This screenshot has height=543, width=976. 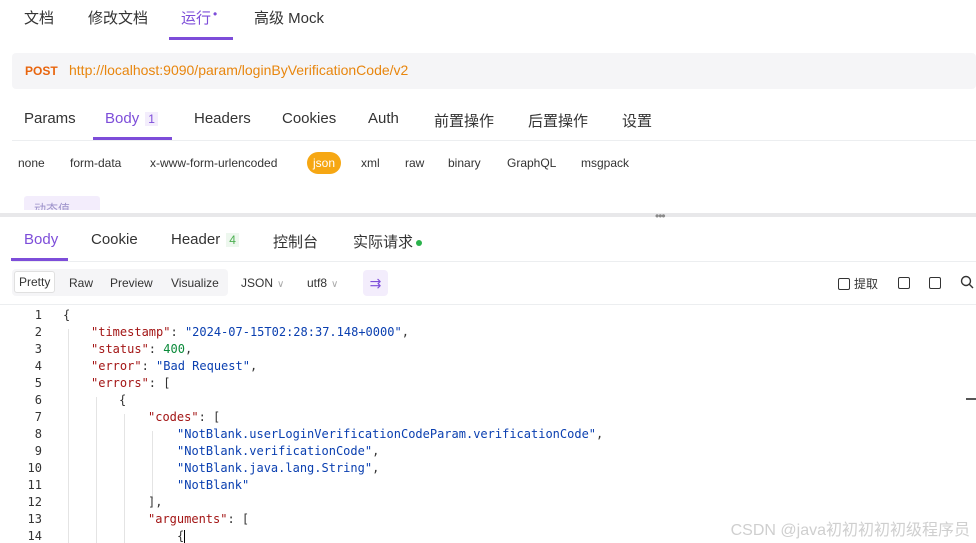 I want to click on tab-actual-request: 实际请求, so click(x=387, y=241).